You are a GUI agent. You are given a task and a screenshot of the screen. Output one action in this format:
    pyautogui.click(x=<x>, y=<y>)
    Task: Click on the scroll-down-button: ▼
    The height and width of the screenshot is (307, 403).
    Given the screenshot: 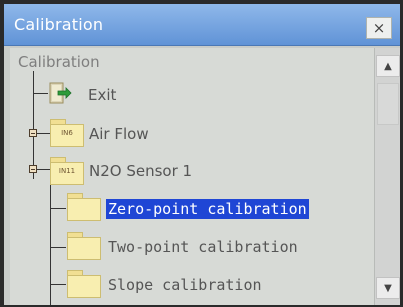 What is the action you would take?
    pyautogui.click(x=388, y=288)
    